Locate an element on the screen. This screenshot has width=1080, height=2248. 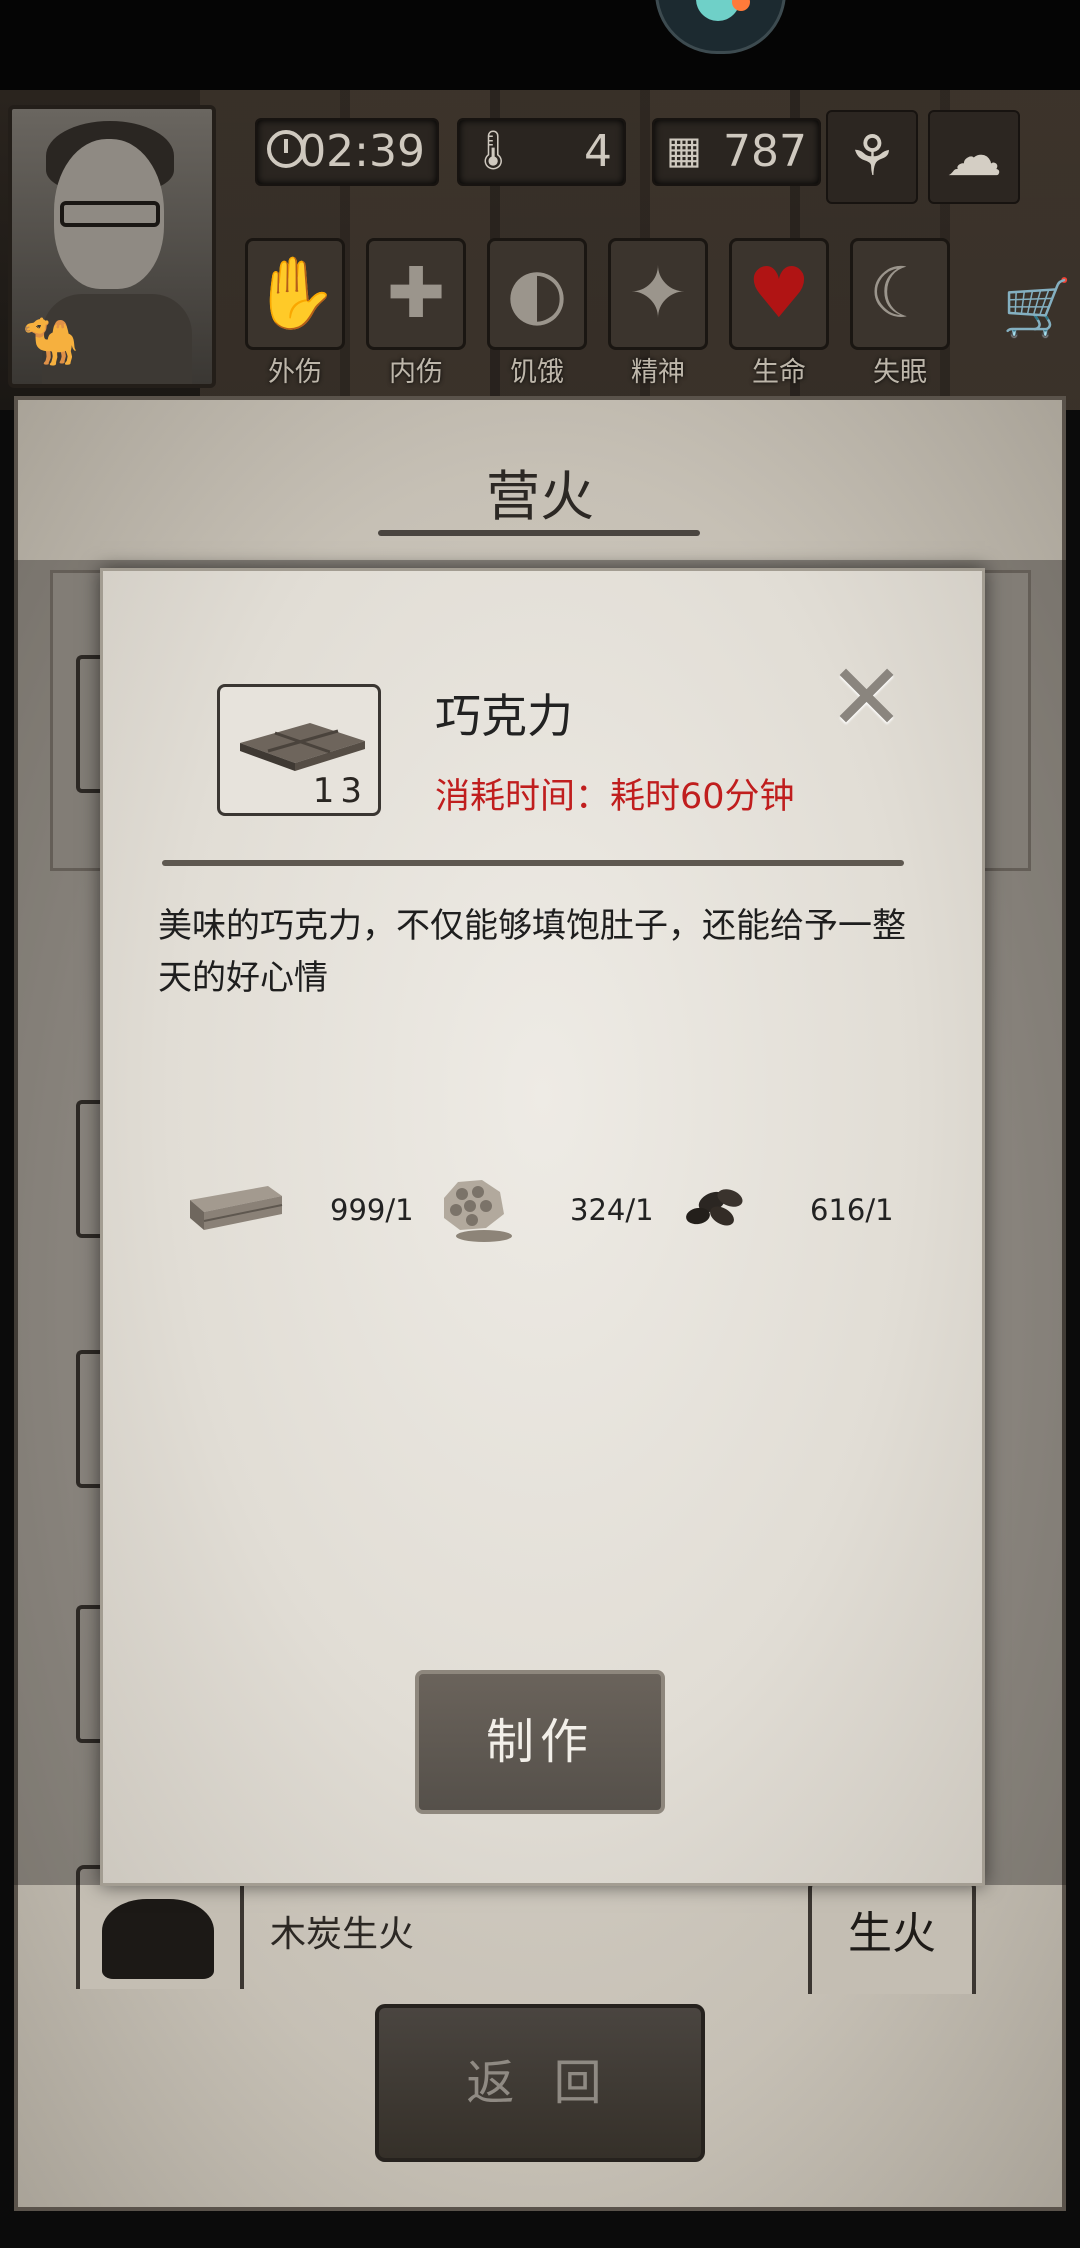
cross-icon: ✚ is located at coordinates (416, 294).